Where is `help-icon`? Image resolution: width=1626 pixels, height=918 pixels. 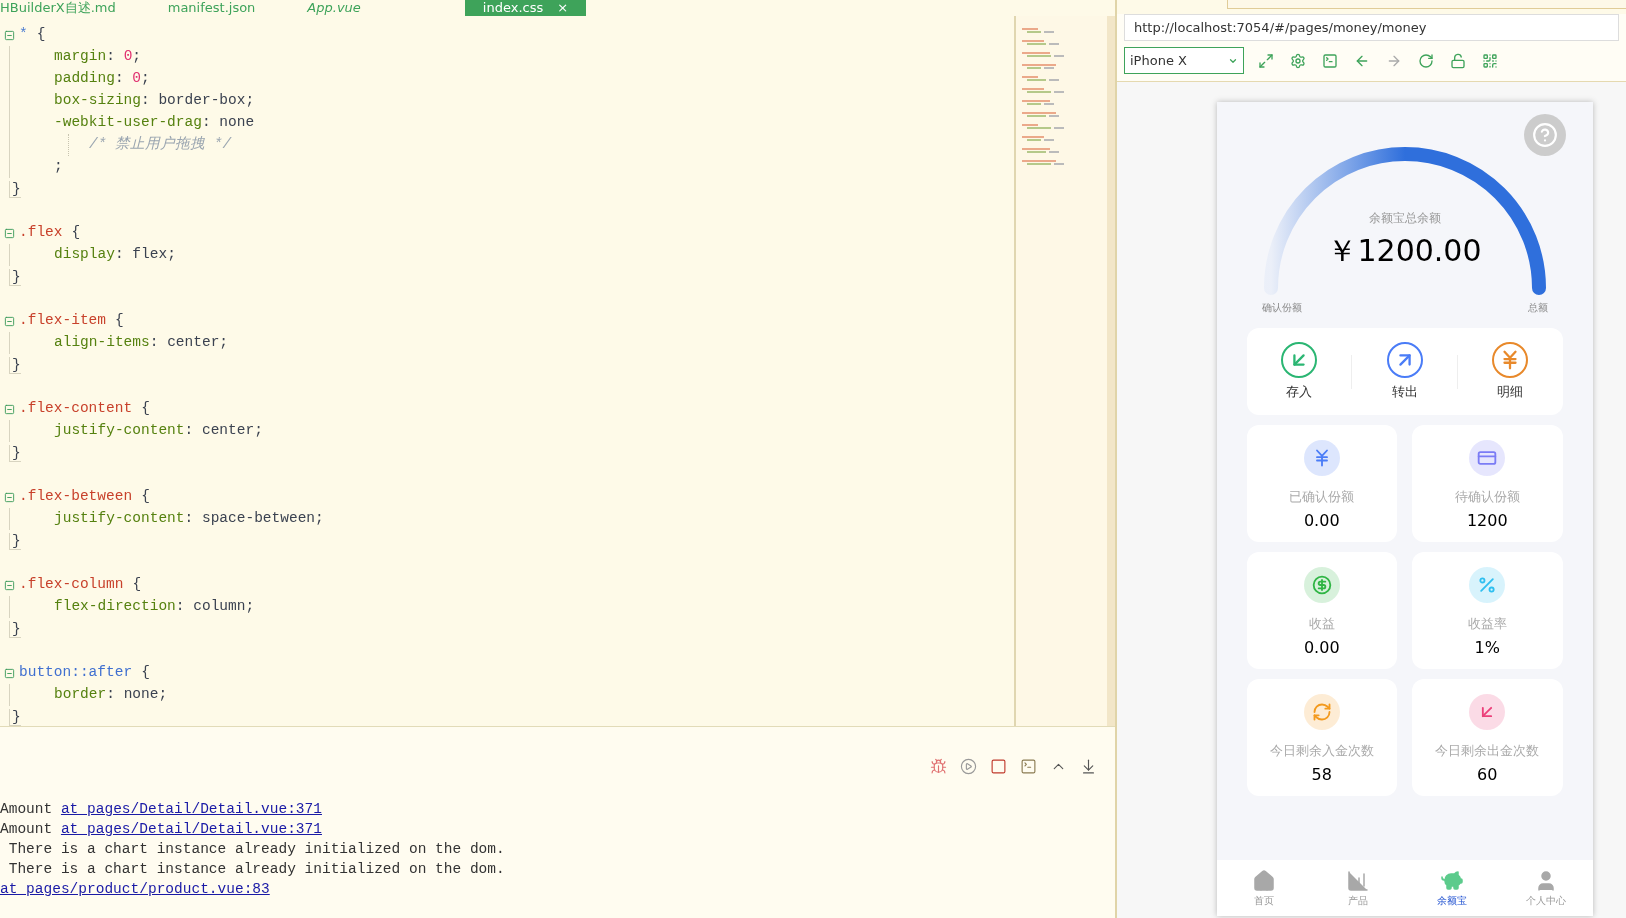 help-icon is located at coordinates (1544, 135).